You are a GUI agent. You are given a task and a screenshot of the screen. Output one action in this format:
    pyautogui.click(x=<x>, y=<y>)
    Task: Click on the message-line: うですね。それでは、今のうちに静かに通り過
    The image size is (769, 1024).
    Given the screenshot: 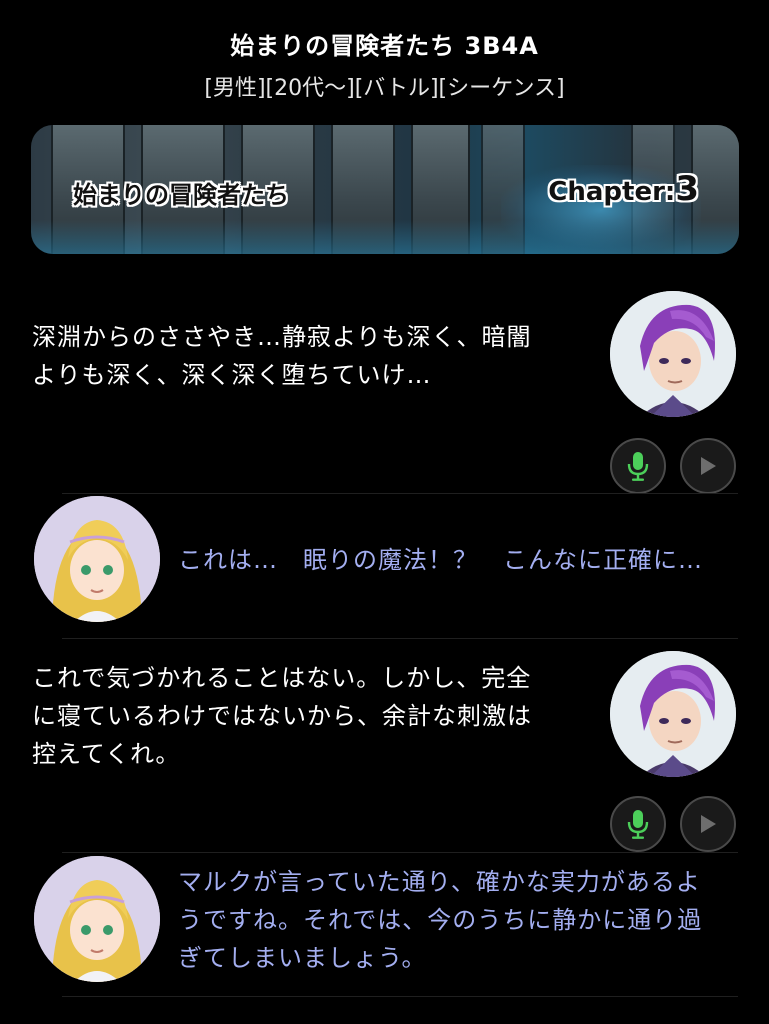 What is the action you would take?
    pyautogui.click(x=440, y=920)
    